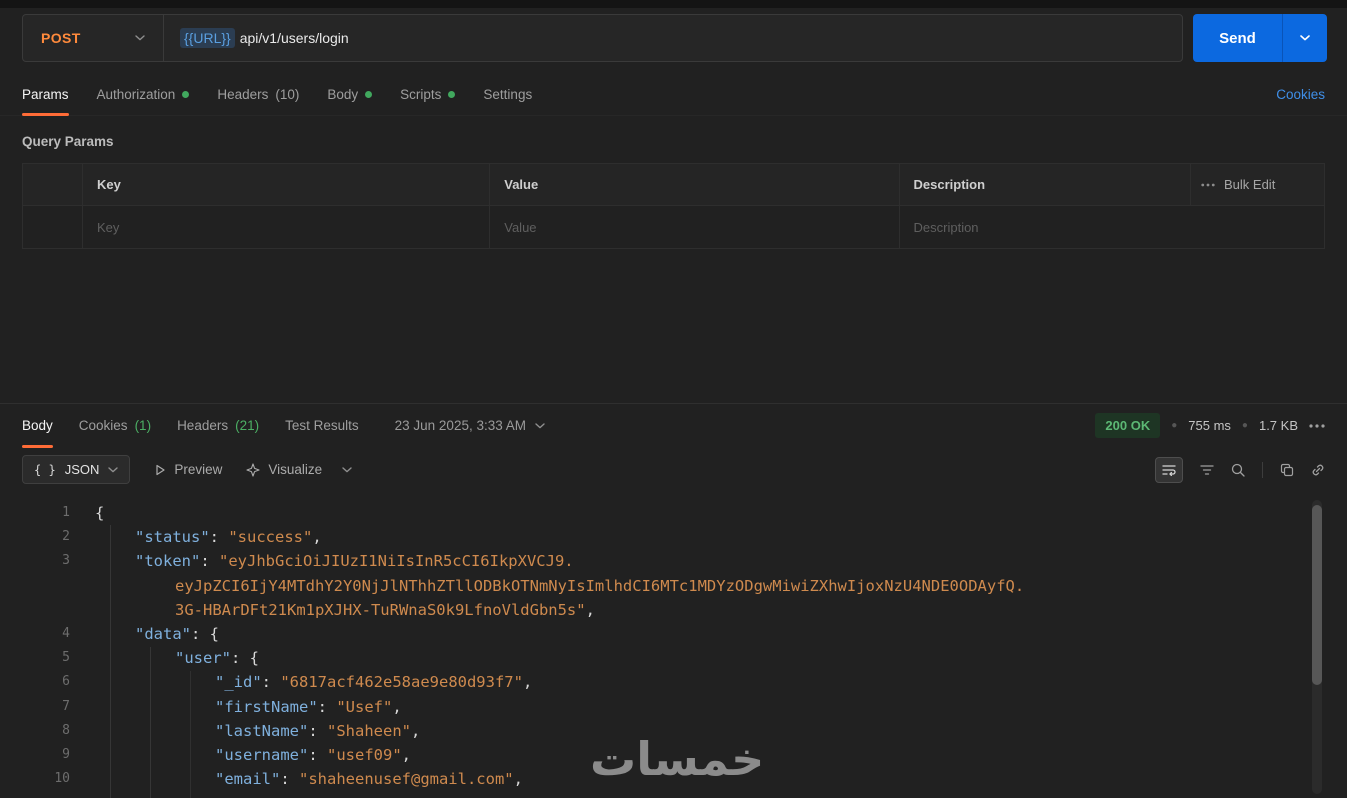  I want to click on scrollbar-thumb, so click(1317, 595).